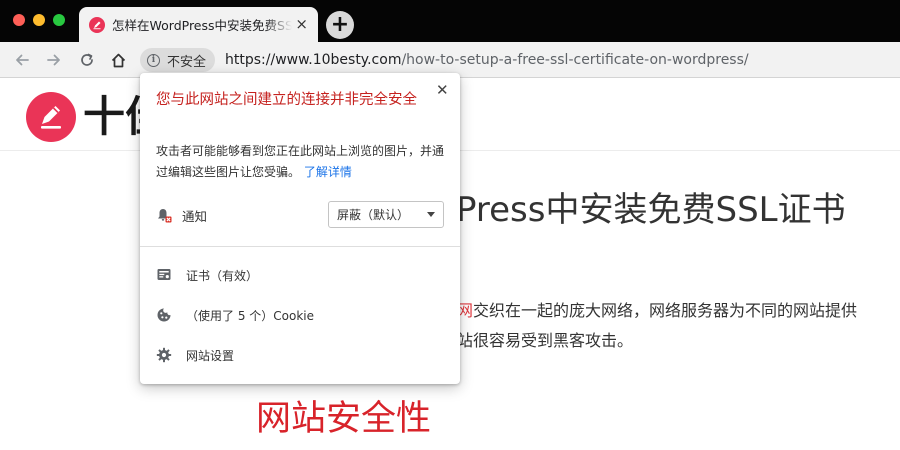 The width and height of the screenshot is (900, 450). What do you see at coordinates (450, 21) in the screenshot?
I see `tab-strip: 怎样在WordPress中安装免费SSL证书 × +` at bounding box center [450, 21].